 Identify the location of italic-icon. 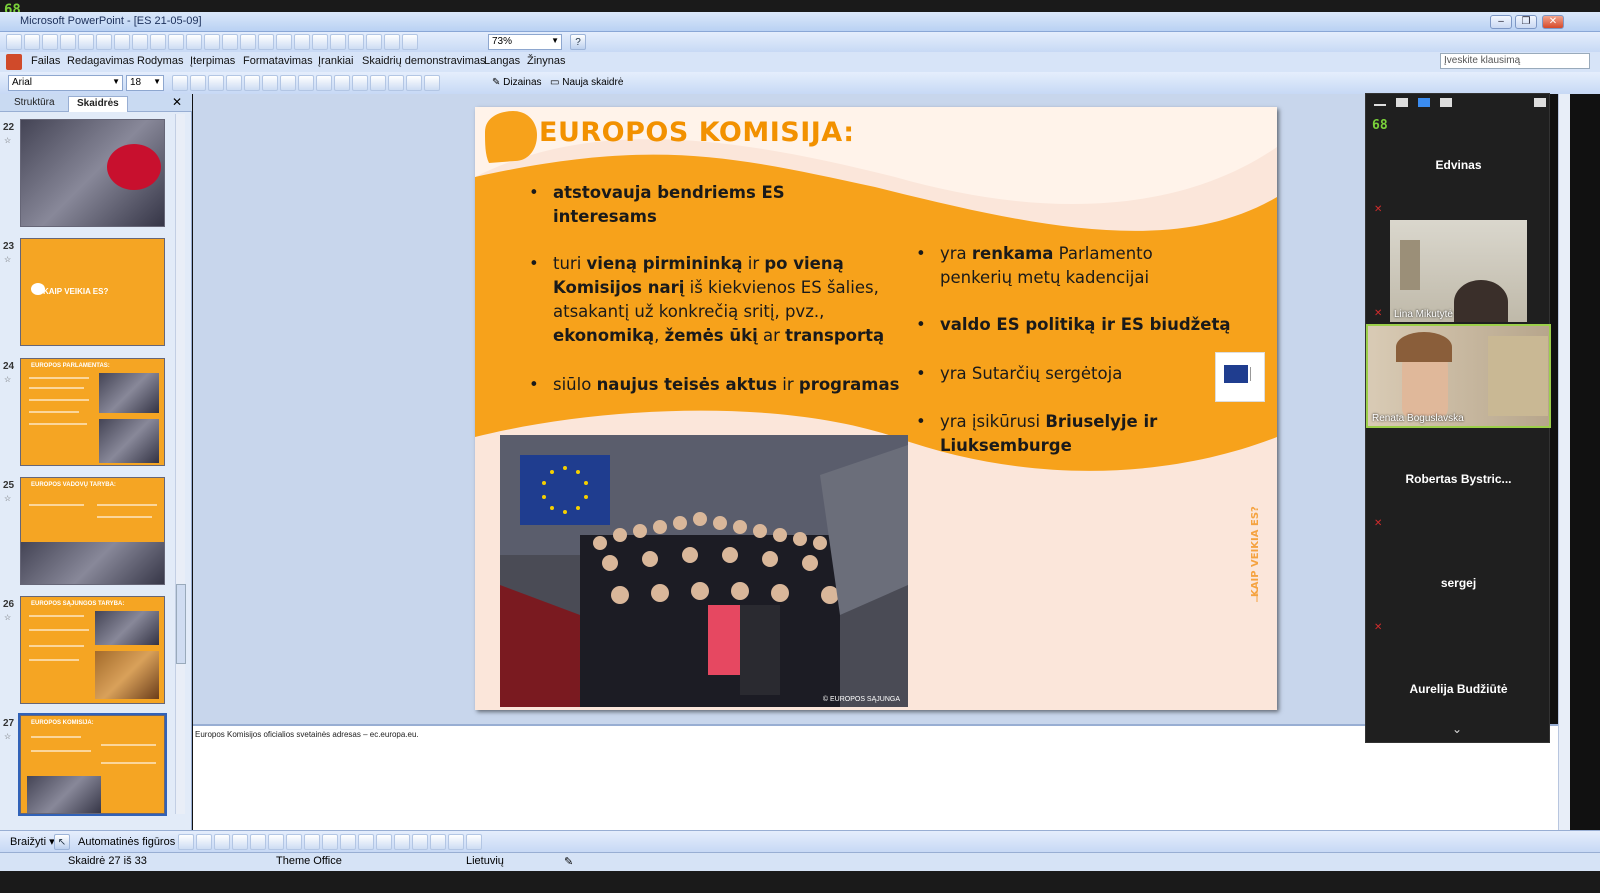
(198, 83).